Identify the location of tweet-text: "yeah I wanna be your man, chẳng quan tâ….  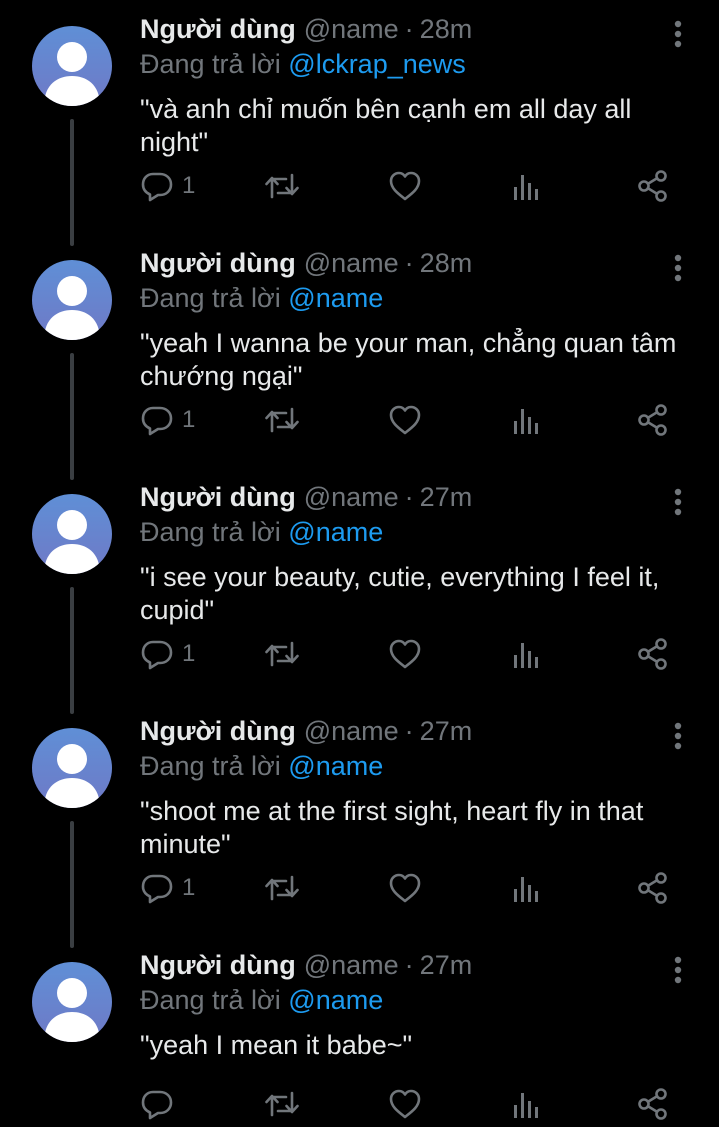
(408, 359).